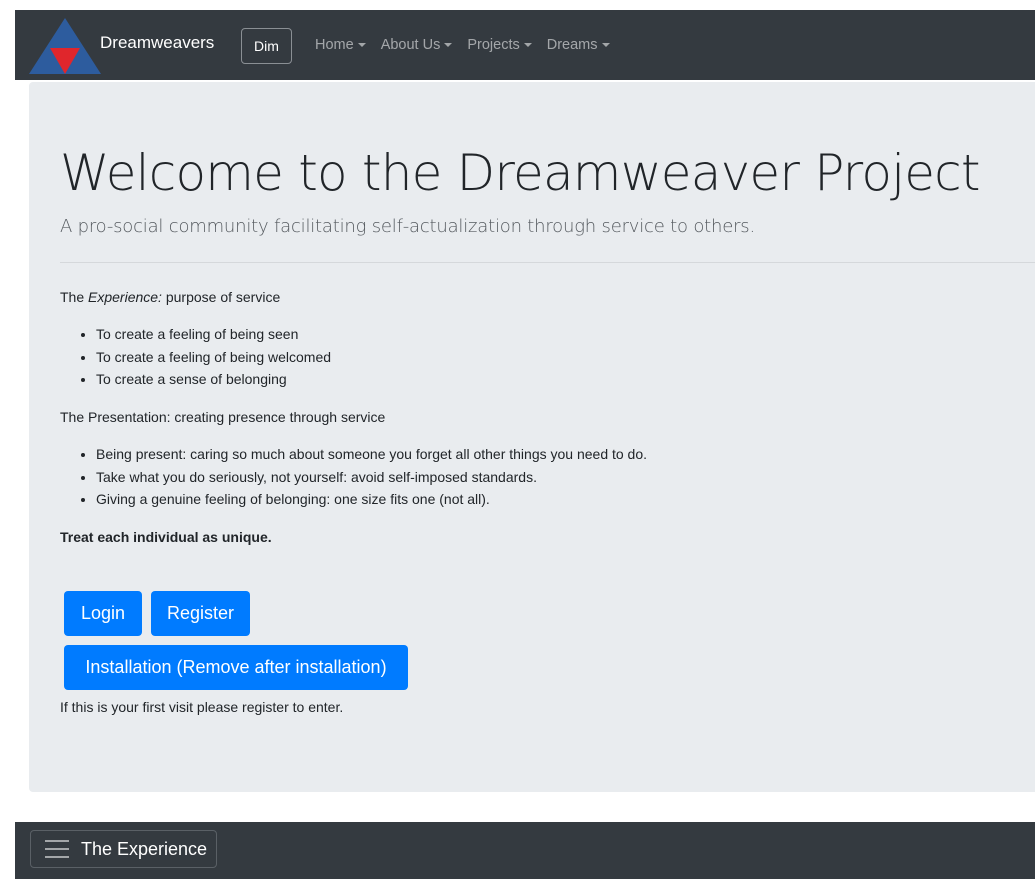  Describe the element at coordinates (213, 357) in the screenshot. I see `list-item: To create a feeling of being welcomed` at that location.